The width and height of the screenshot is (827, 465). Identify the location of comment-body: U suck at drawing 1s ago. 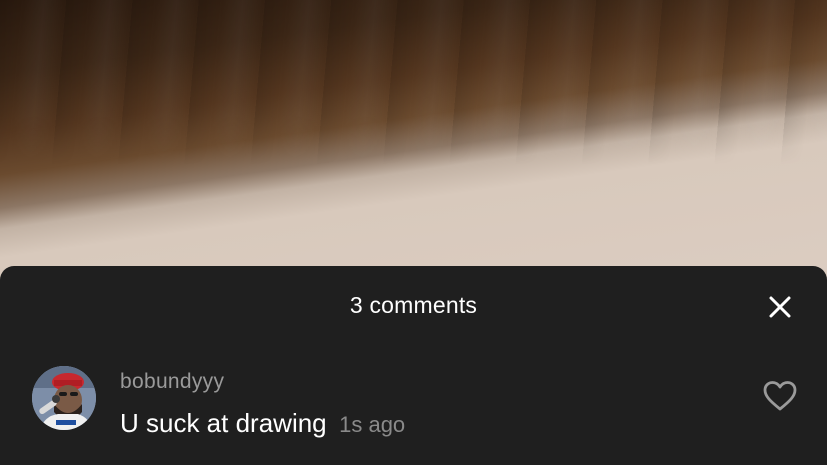
(262, 423).